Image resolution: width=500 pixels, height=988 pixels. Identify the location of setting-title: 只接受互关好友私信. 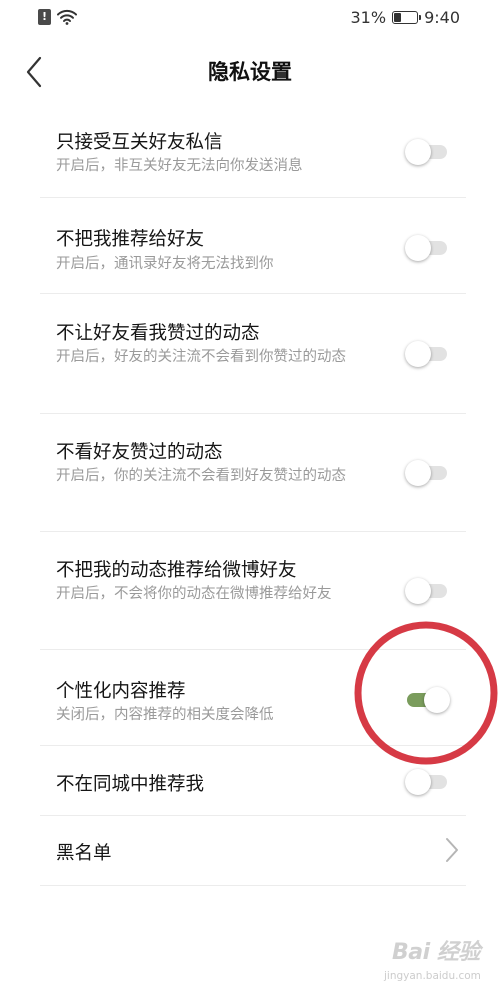
(139, 142).